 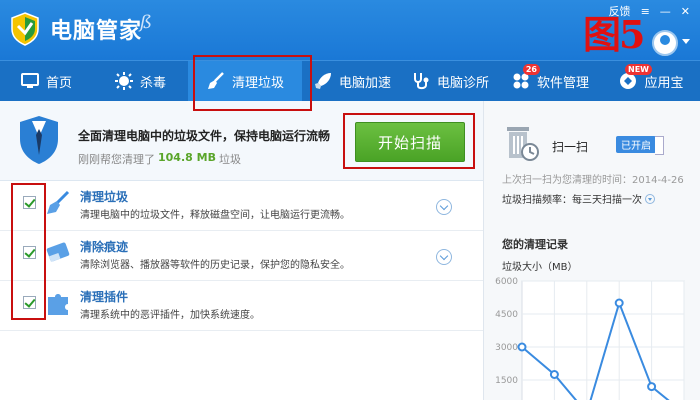 What do you see at coordinates (104, 296) in the screenshot?
I see `item-title: 清理插件` at bounding box center [104, 296].